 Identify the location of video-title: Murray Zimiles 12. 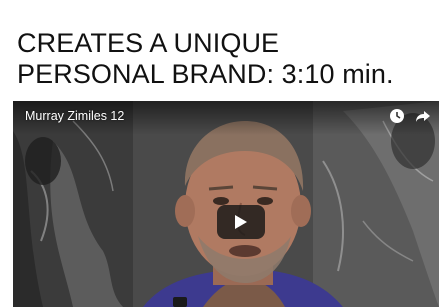
(74, 116).